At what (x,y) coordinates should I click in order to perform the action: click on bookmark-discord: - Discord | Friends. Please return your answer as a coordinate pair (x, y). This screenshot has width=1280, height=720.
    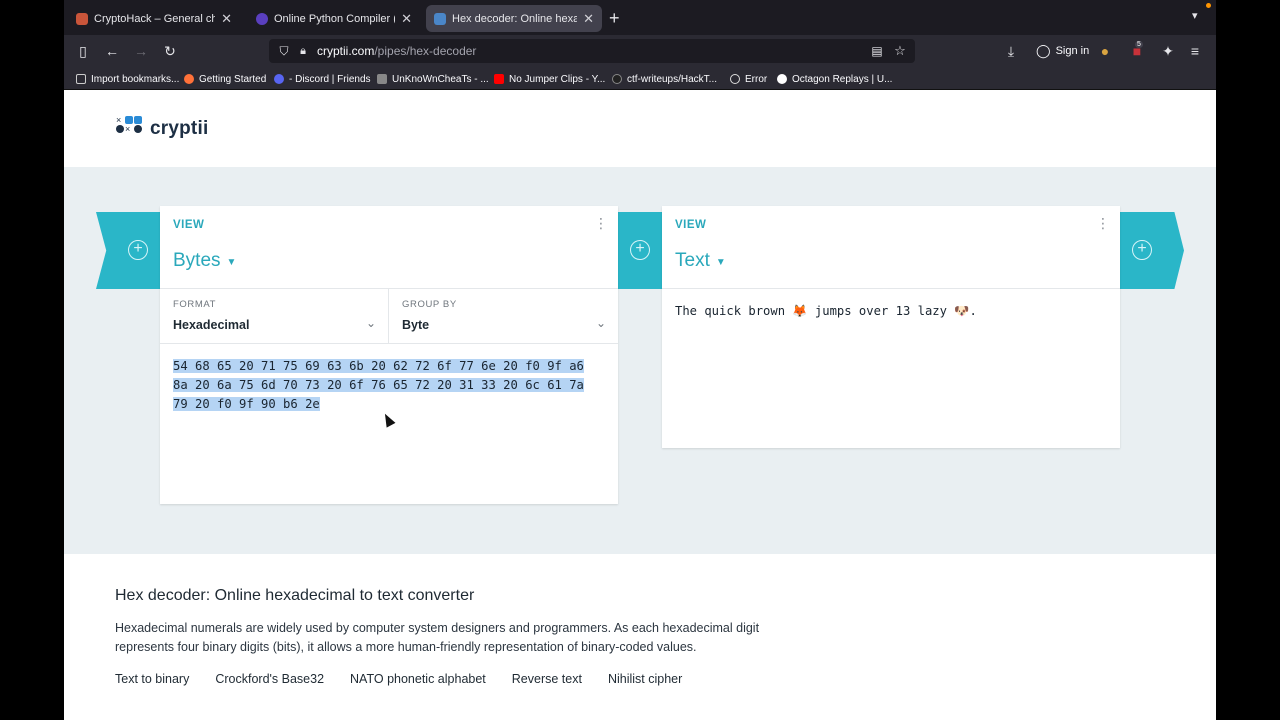
    Looking at the image, I should click on (322, 79).